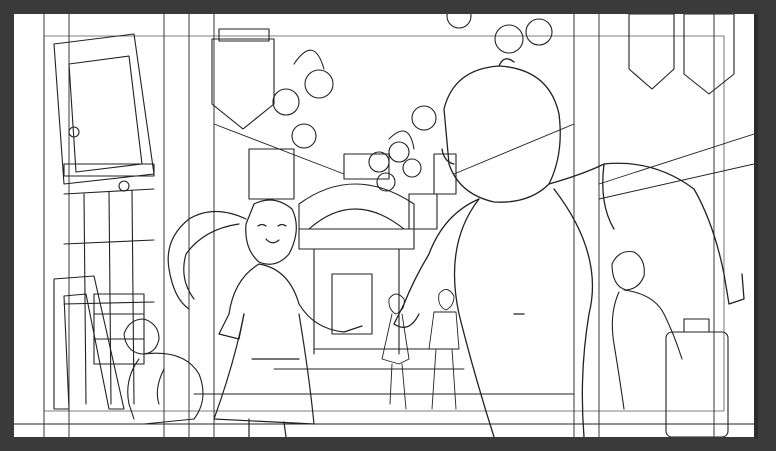  I want to click on street-lamp-icon, so click(412, 103).